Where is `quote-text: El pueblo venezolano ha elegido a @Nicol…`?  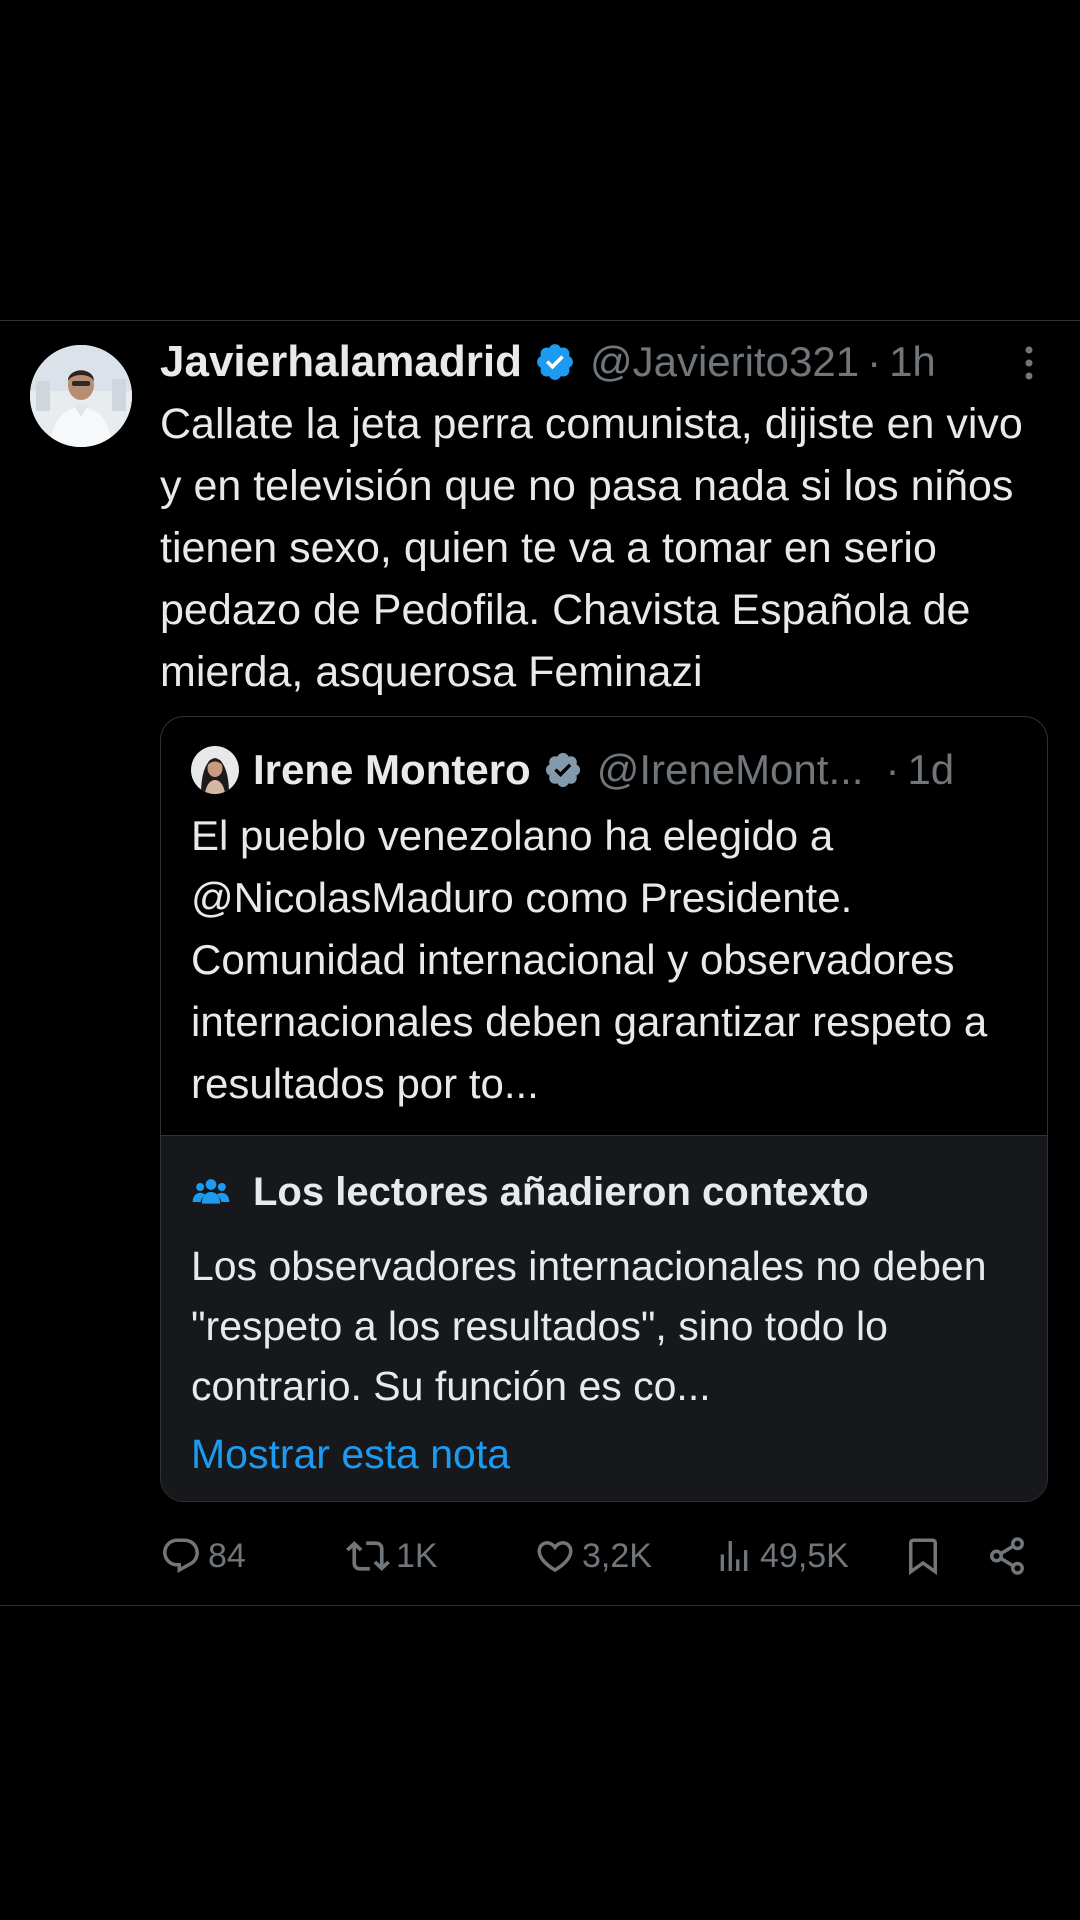
quote-text: El pueblo venezolano ha elegido a @Nicol… is located at coordinates (589, 959).